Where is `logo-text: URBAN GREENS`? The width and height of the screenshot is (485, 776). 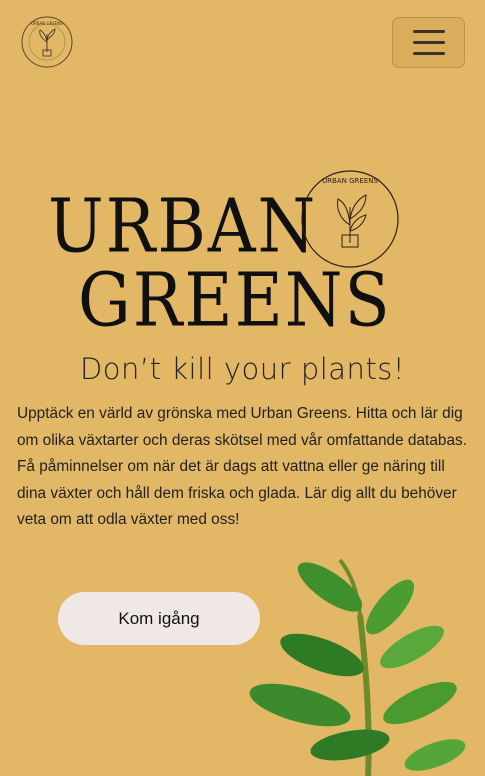
logo-text: URBAN GREENS is located at coordinates (47, 23).